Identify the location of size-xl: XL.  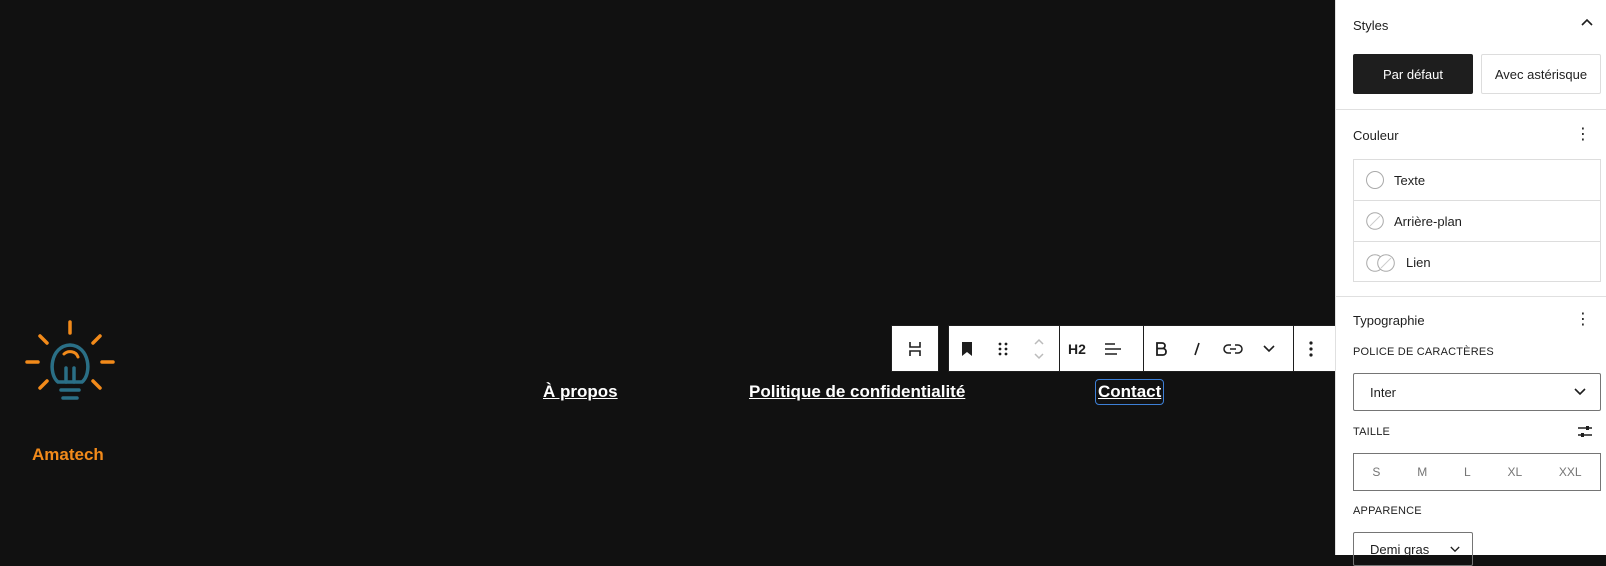
(1514, 472).